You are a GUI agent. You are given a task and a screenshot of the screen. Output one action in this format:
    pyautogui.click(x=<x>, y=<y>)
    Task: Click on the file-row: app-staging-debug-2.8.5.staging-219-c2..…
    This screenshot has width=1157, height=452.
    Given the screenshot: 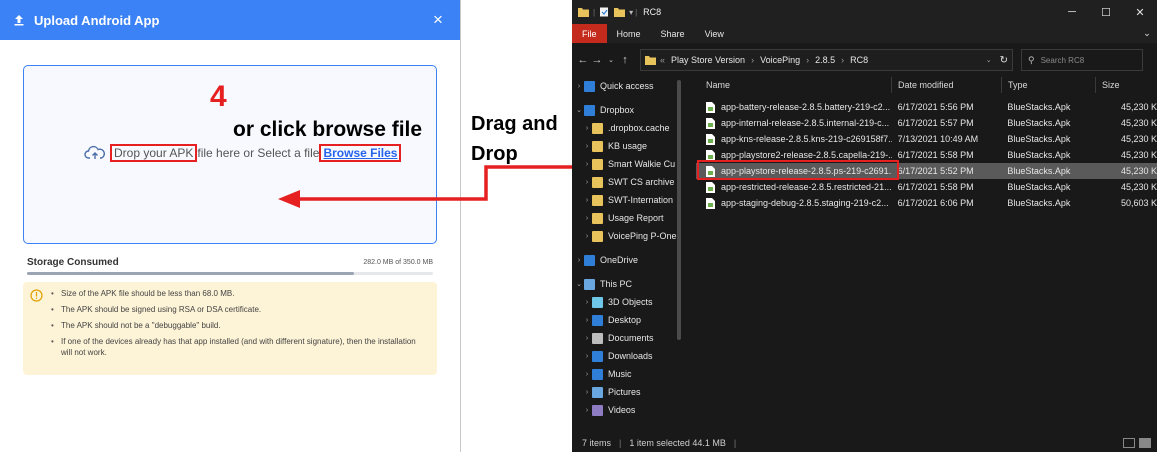 What is the action you would take?
    pyautogui.click(x=926, y=203)
    